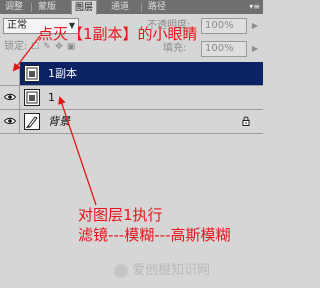 This screenshot has height=288, width=320. Describe the element at coordinates (17, 25) in the screenshot. I see `blend-mode-value: 正常` at that location.